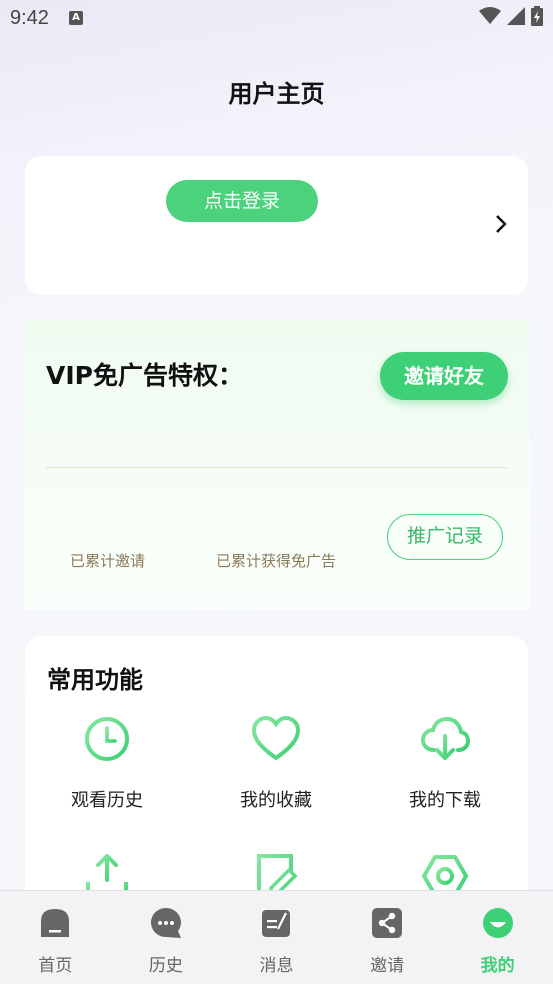 The width and height of the screenshot is (553, 984). What do you see at coordinates (276, 763) in the screenshot?
I see `func-my-favorites: 我的收藏` at bounding box center [276, 763].